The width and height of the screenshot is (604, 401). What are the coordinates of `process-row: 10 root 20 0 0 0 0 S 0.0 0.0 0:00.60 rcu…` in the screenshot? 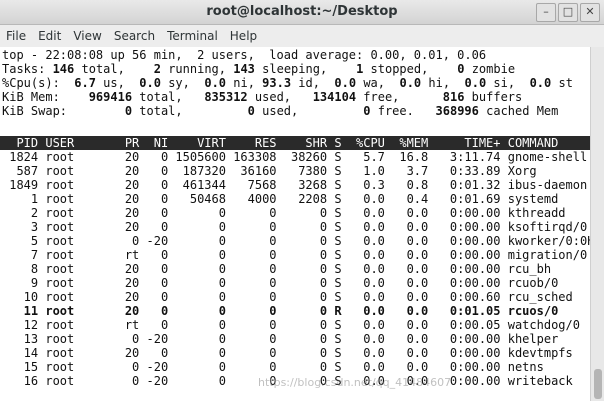 It's located at (287, 297).